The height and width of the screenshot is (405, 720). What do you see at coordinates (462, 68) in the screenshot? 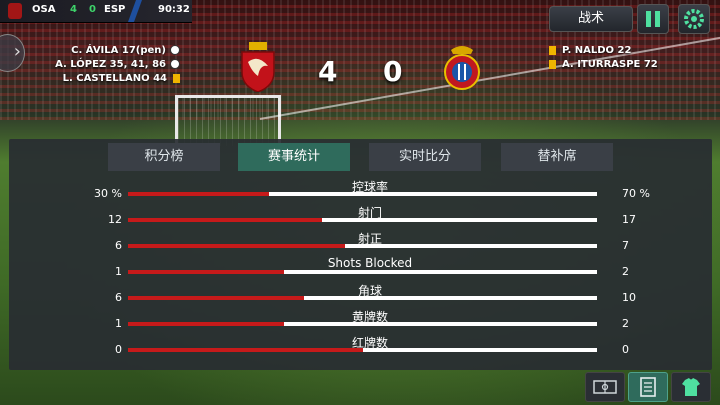
I see `away-crest-icon` at bounding box center [462, 68].